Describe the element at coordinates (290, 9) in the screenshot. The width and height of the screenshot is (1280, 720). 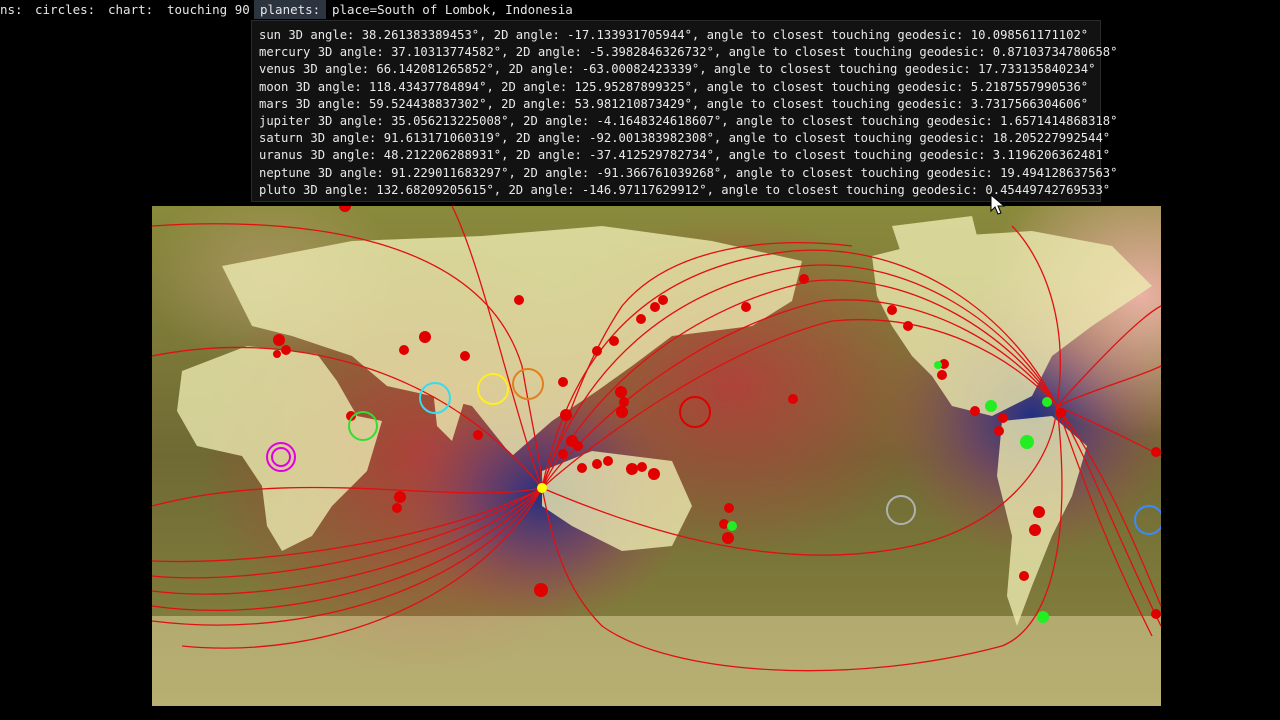
I see `menu-item-planets: planets:` at that location.